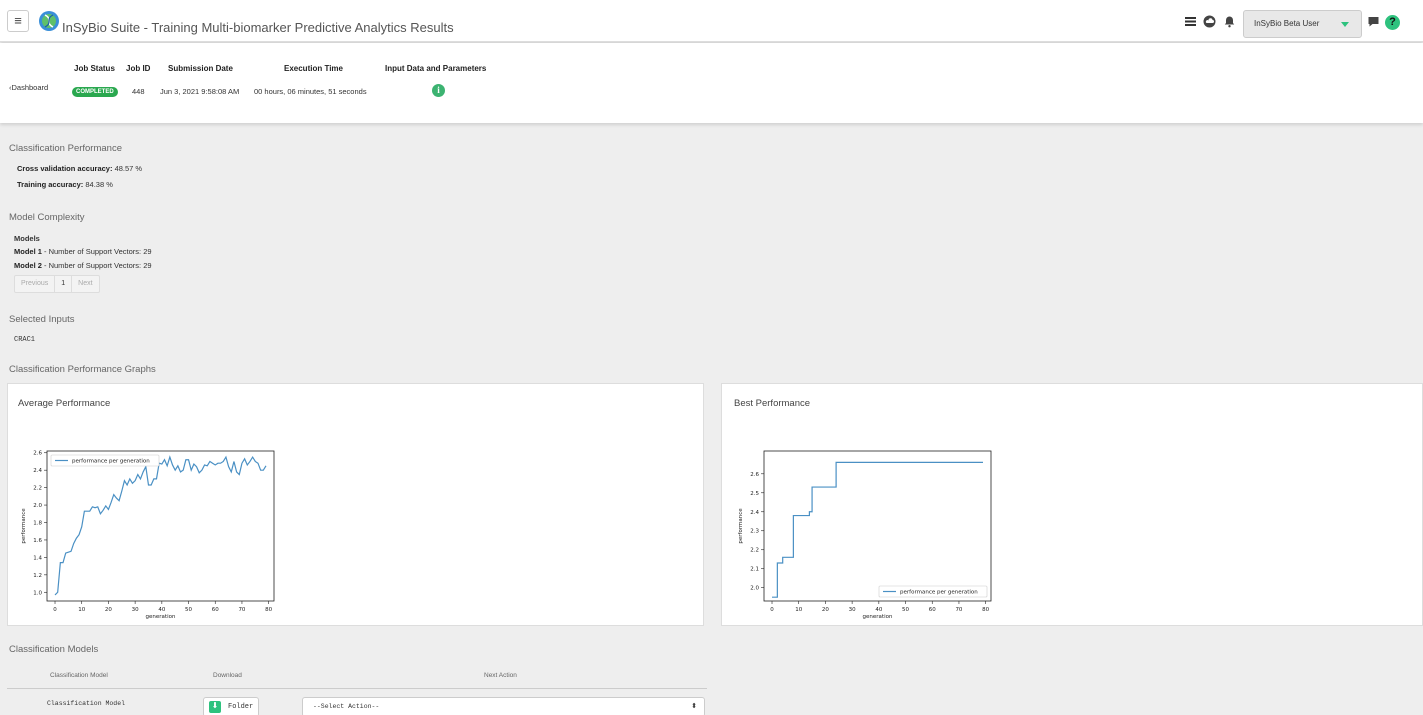 This screenshot has height=715, width=1423. I want to click on job-id-header: Job ID, so click(138, 68).